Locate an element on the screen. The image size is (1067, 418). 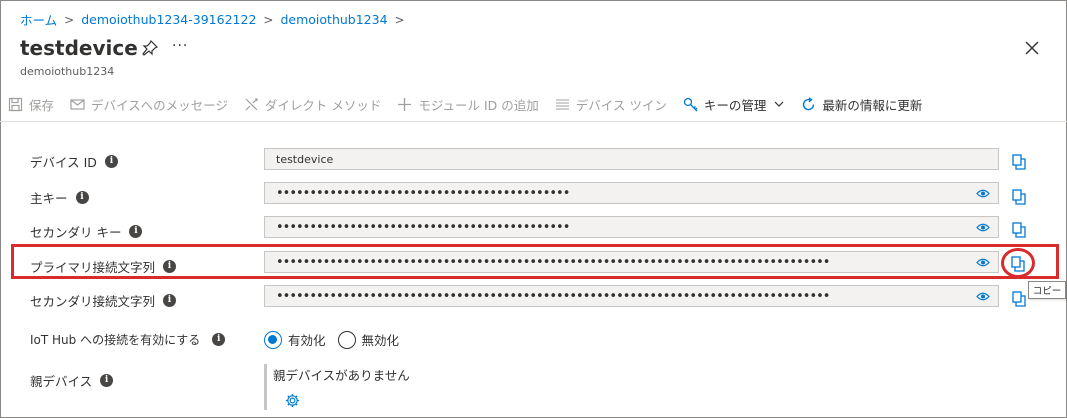
connection-label-text: IoT Hub への接続を有効にする is located at coordinates (115, 340).